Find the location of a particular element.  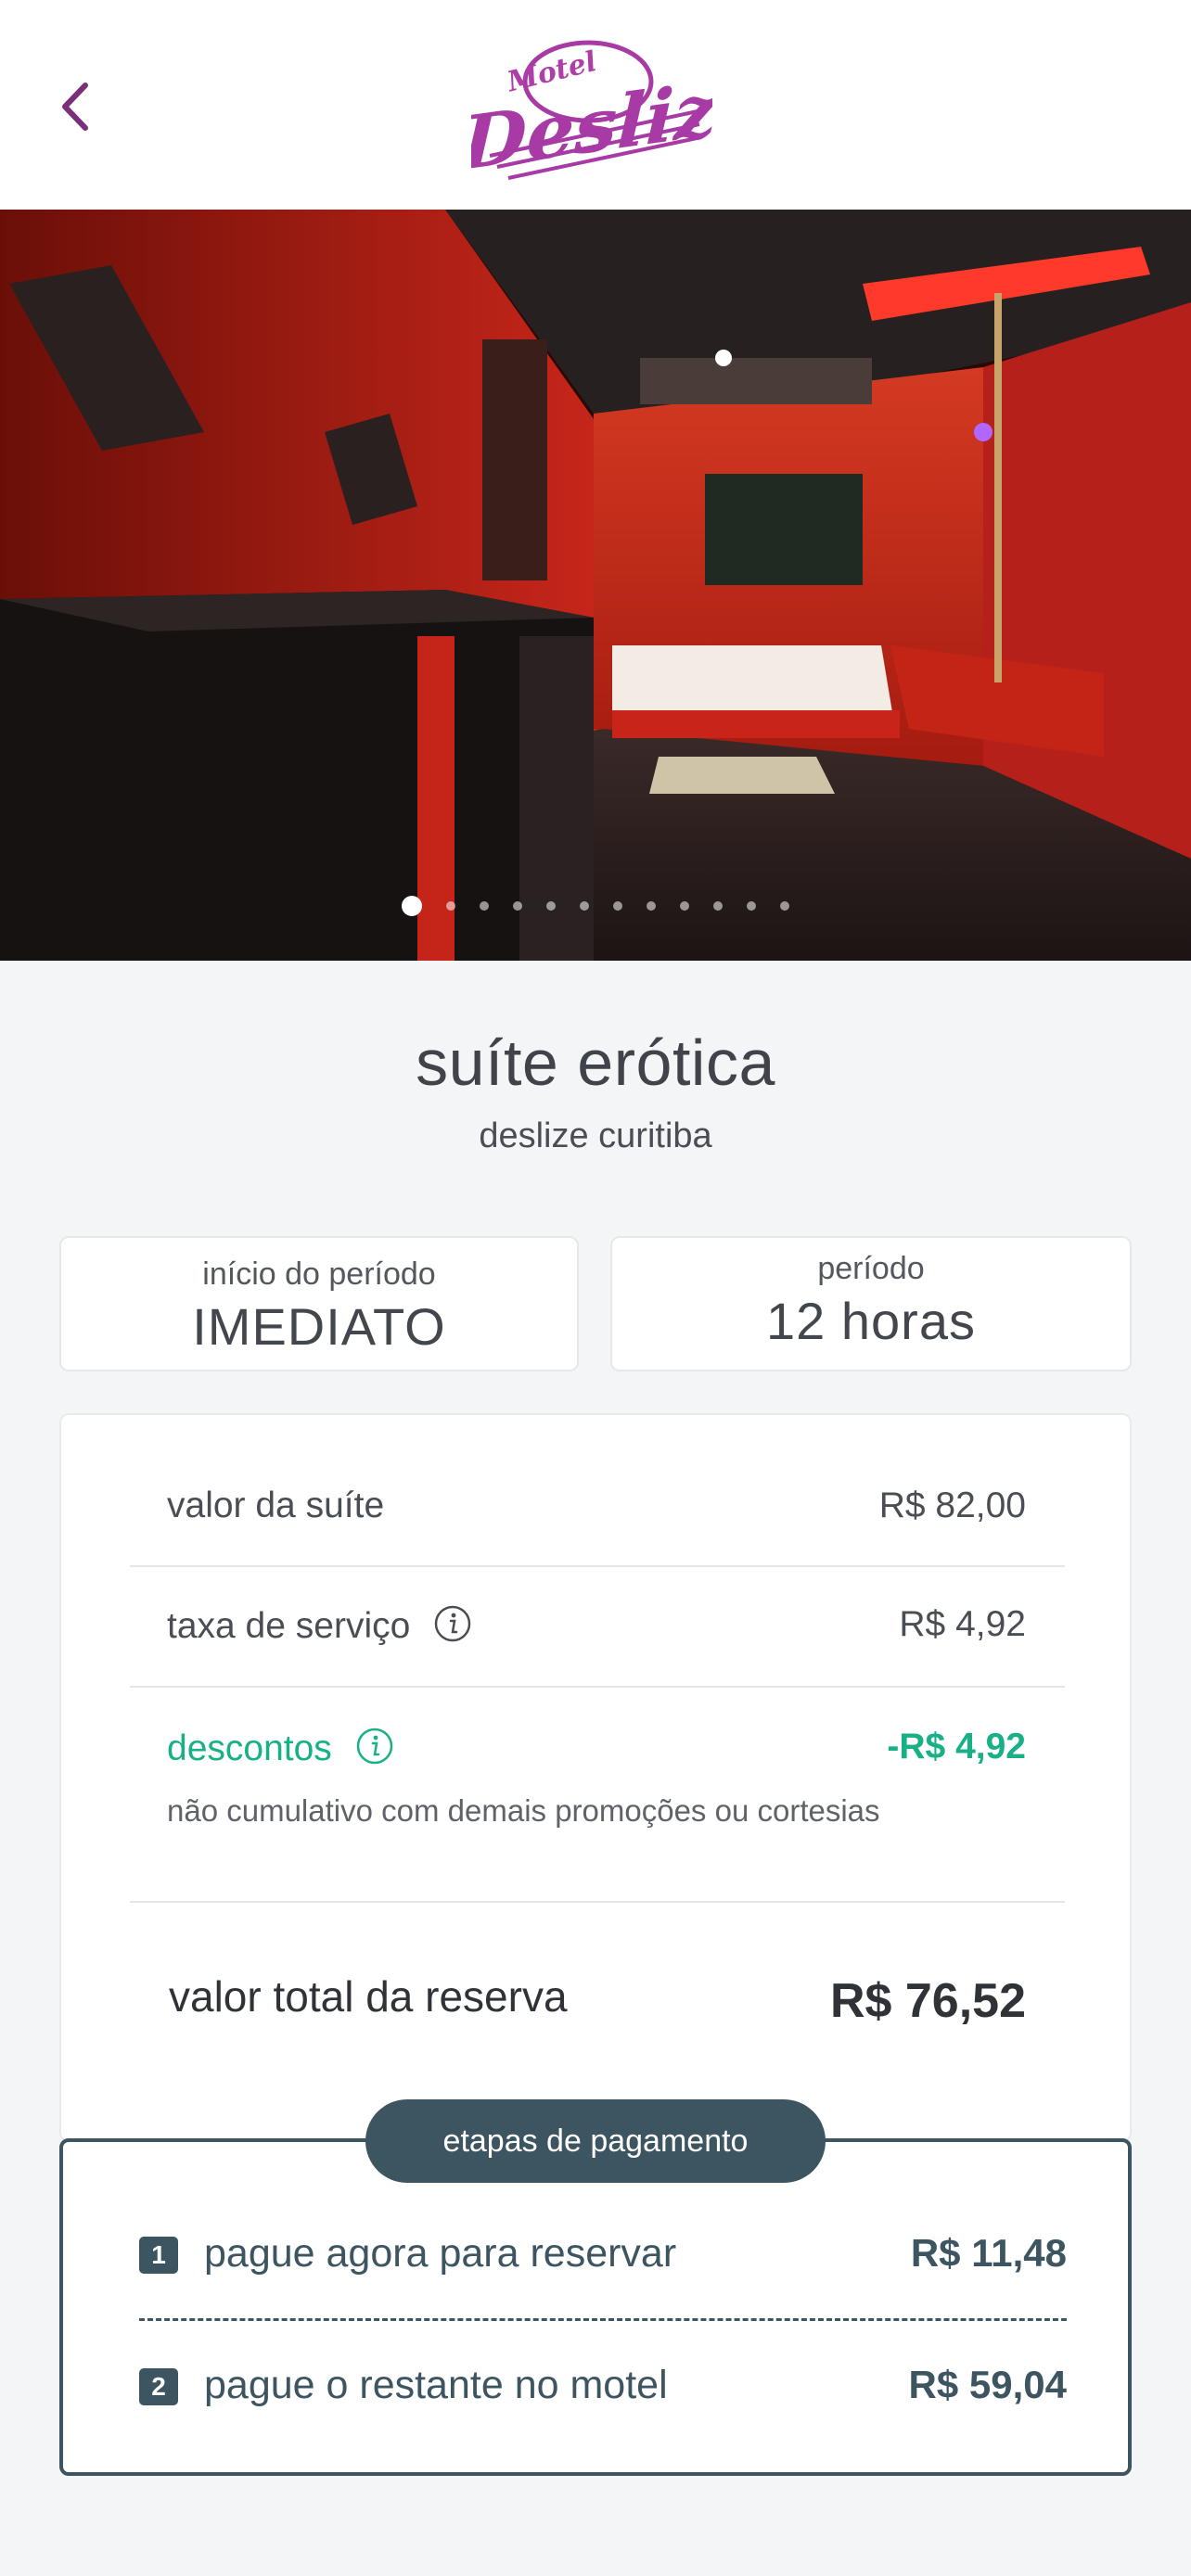

discount-label: descontos is located at coordinates (249, 1748).